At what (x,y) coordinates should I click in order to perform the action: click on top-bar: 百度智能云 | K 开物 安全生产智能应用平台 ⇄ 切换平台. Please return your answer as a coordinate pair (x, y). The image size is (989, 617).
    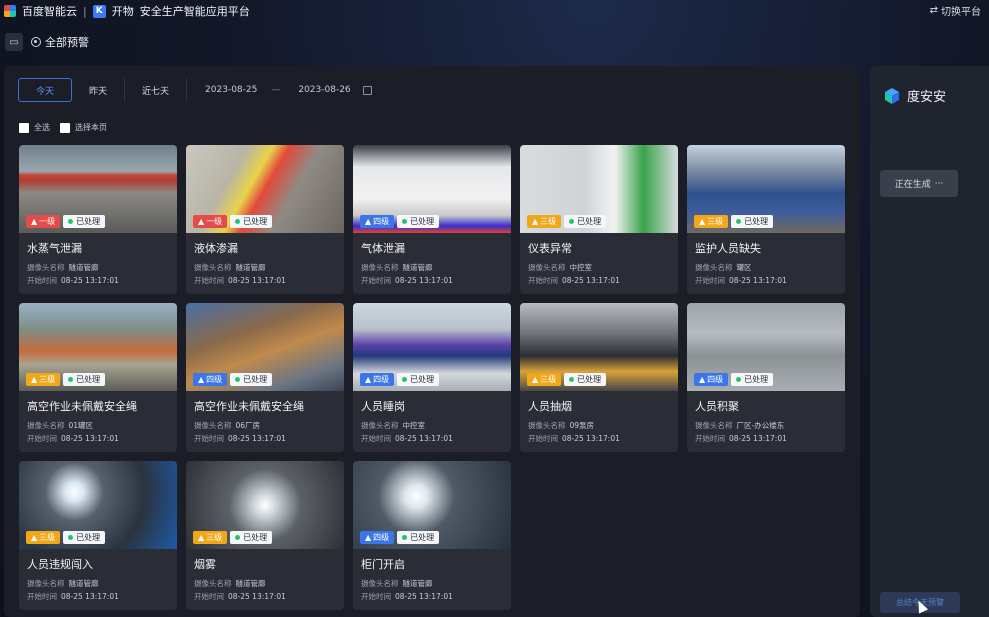
    Looking at the image, I should click on (494, 11).